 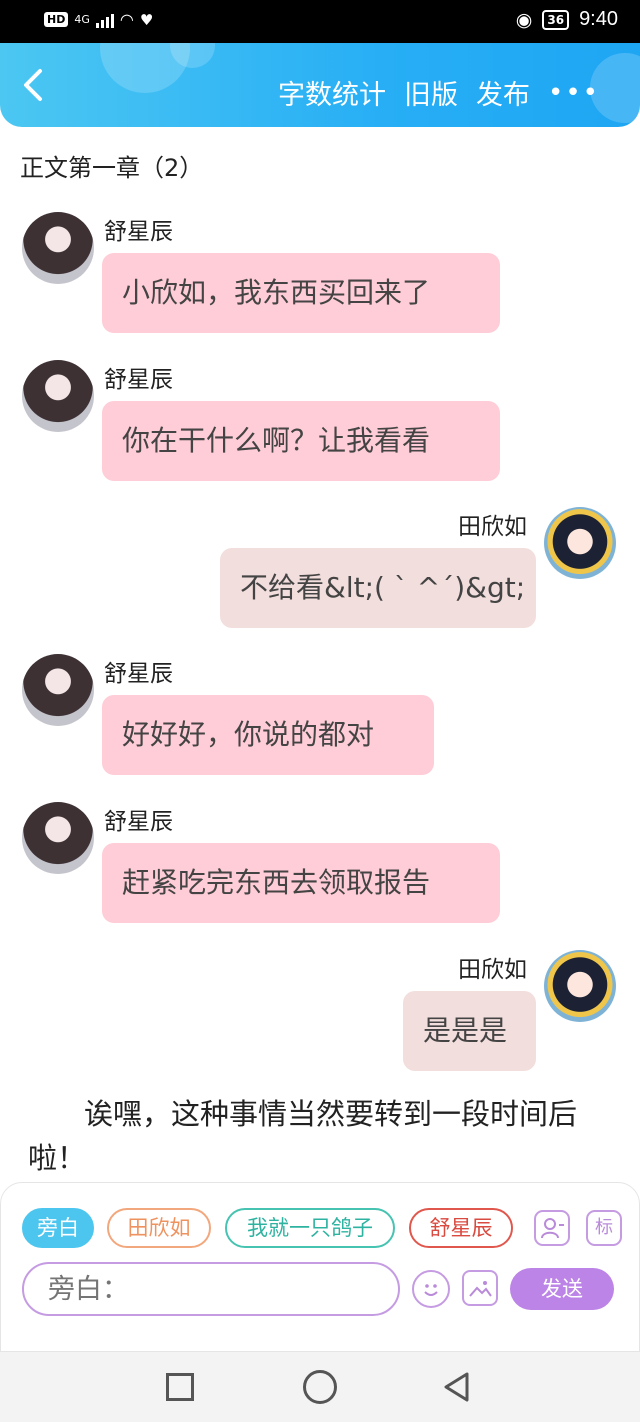 I want to click on wifi-icon: ◠, so click(x=126, y=19).